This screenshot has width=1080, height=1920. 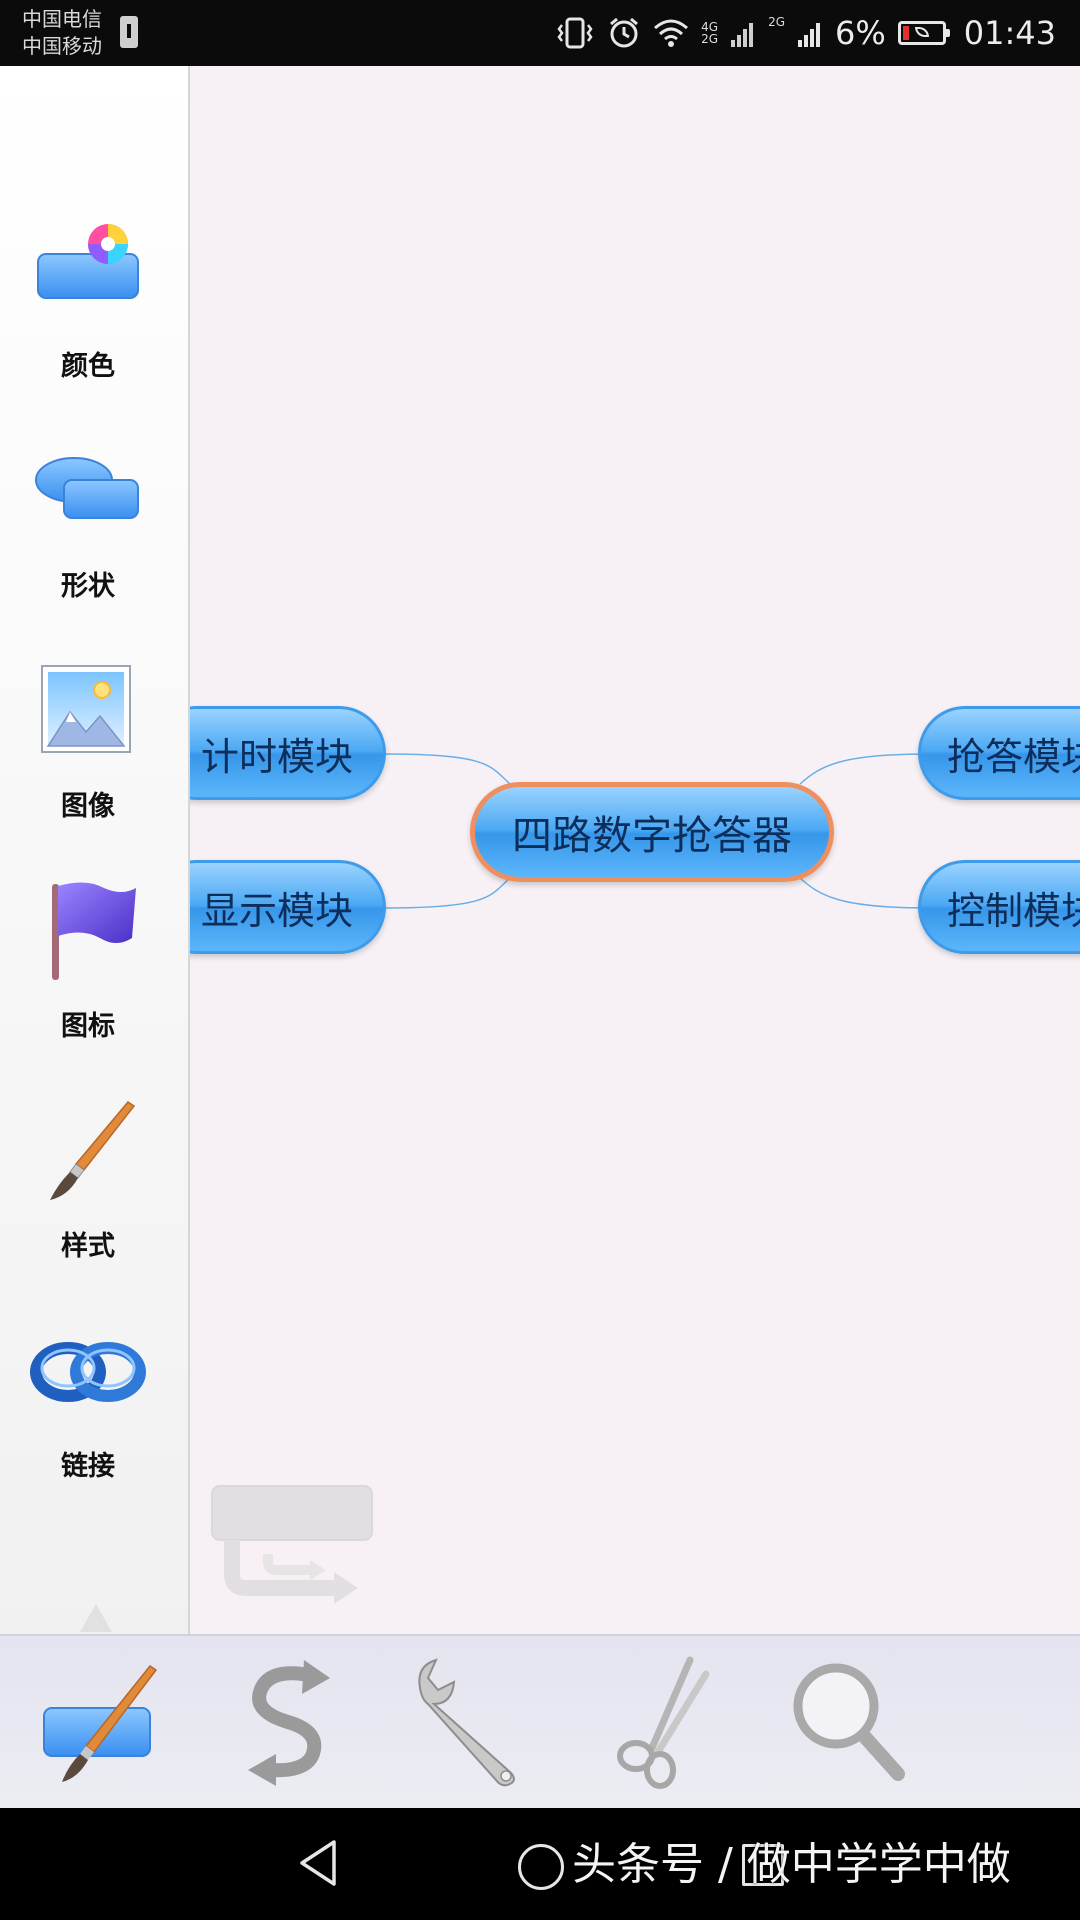 What do you see at coordinates (999, 753) in the screenshot?
I see `topic-right-top: 抢答模块` at bounding box center [999, 753].